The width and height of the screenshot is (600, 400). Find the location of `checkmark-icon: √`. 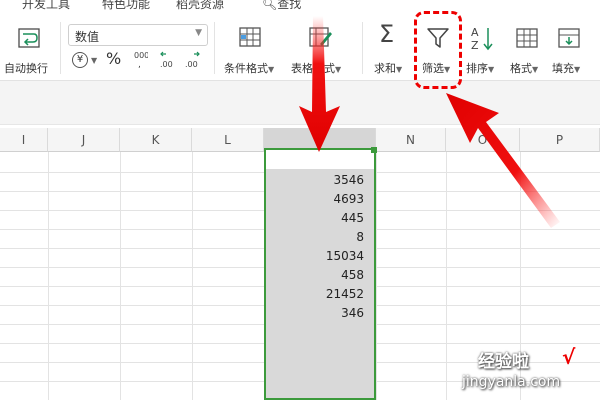

checkmark-icon: √ is located at coordinates (569, 357).